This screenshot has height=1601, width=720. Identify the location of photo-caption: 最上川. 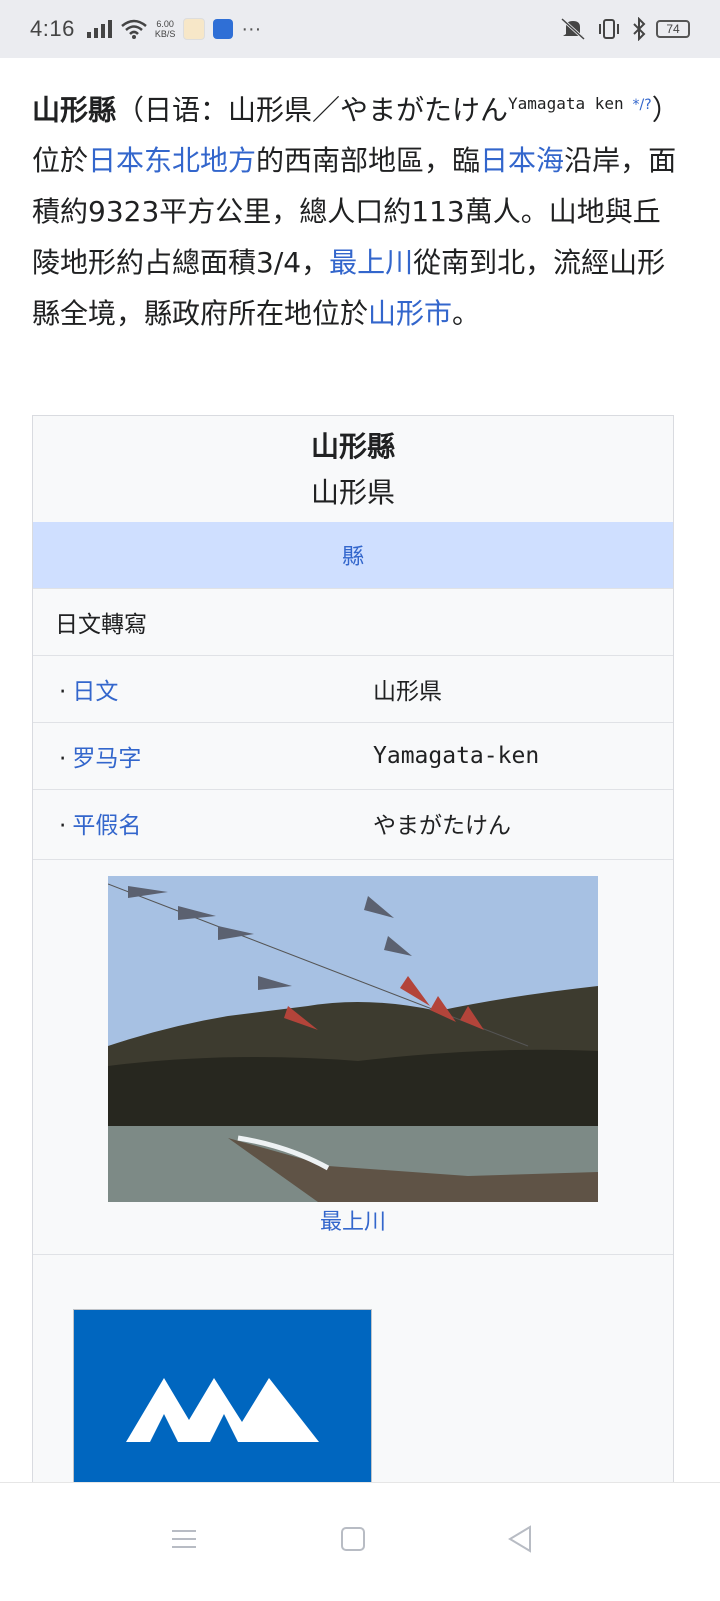
(353, 1220).